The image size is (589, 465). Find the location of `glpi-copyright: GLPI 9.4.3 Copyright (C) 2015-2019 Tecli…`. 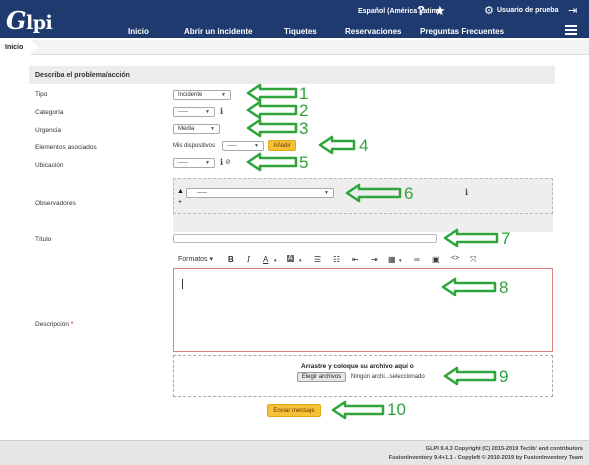

glpi-copyright: GLPI 9.4.3 Copyright (C) 2015-2019 Tecli… is located at coordinates (504, 449).